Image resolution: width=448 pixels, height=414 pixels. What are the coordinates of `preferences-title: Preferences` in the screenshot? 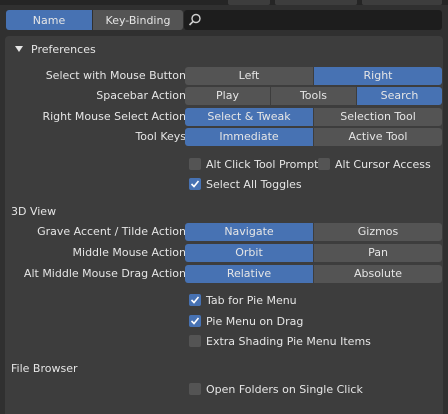 It's located at (63, 49).